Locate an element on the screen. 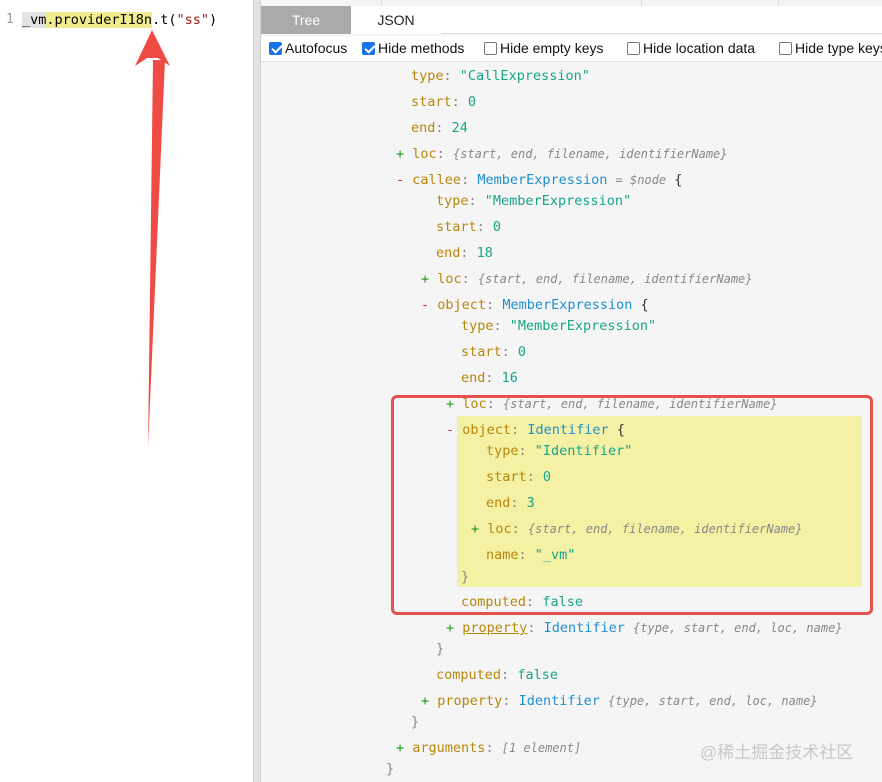 The image size is (882, 782). option-hide-empty-keys: Hide empty keys is located at coordinates (543, 48).